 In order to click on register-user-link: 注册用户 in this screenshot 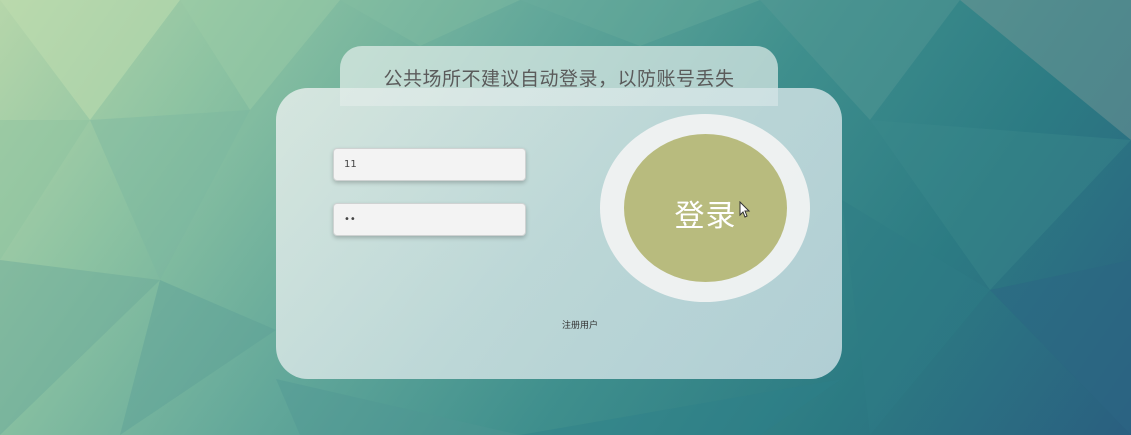, I will do `click(580, 324)`.